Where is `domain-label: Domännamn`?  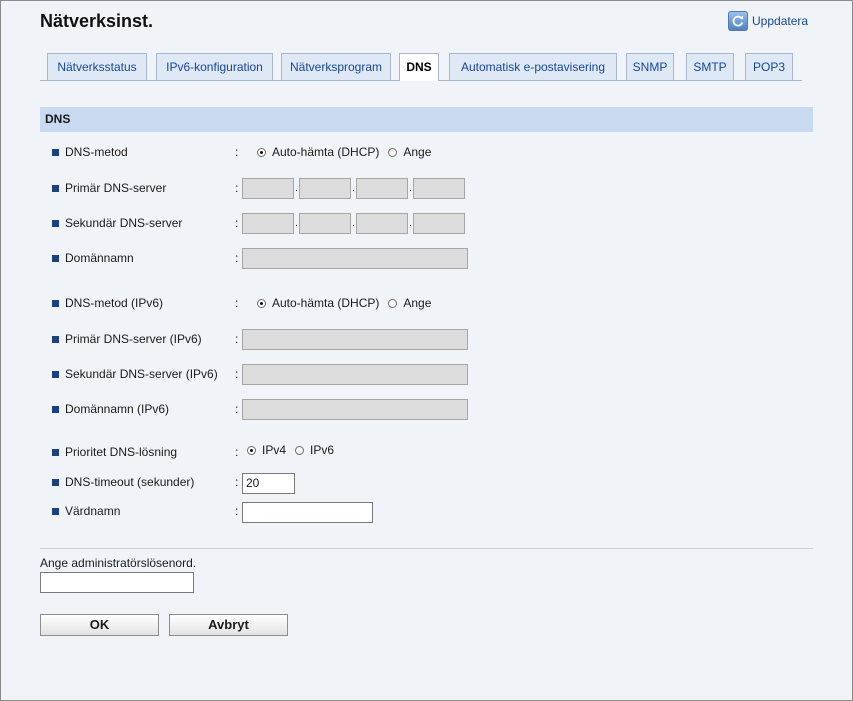 domain-label: Domännamn is located at coordinates (99, 258).